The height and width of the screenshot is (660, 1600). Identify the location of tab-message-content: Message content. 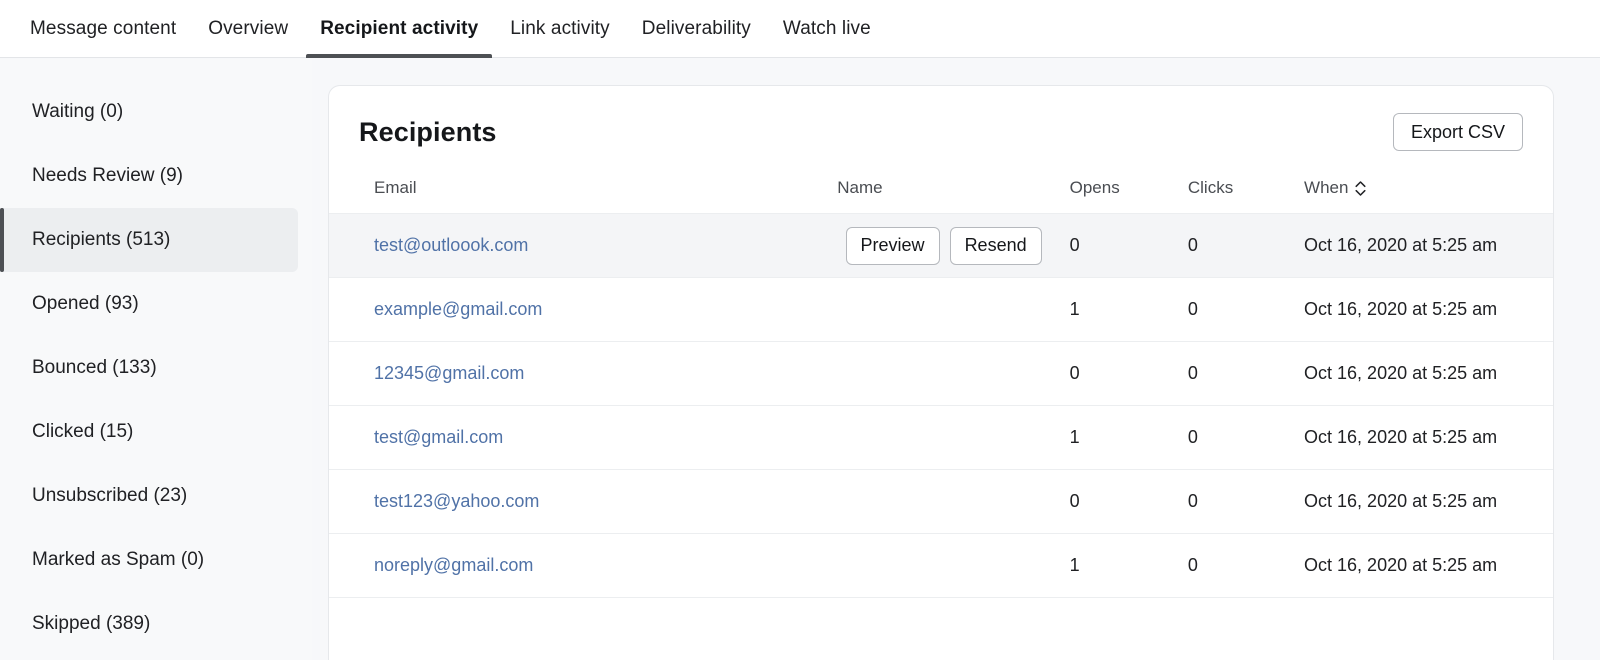
(103, 29).